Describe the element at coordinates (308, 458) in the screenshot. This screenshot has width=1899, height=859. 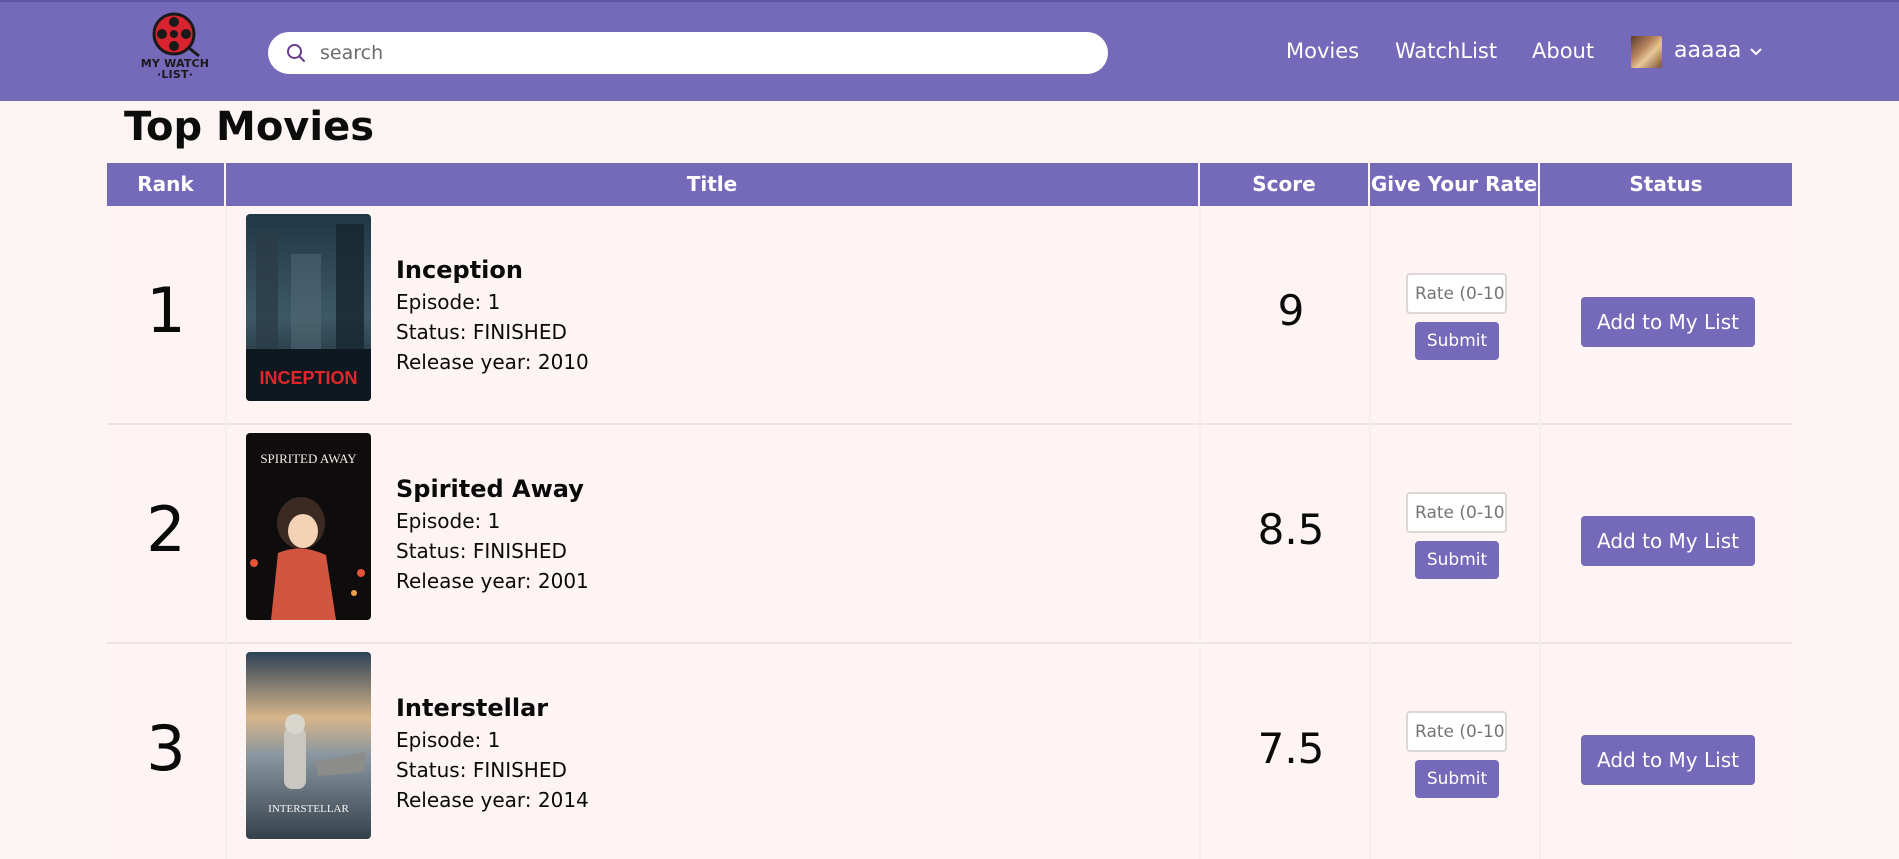
I see `poster-caption: SPIRITED AWAY` at that location.